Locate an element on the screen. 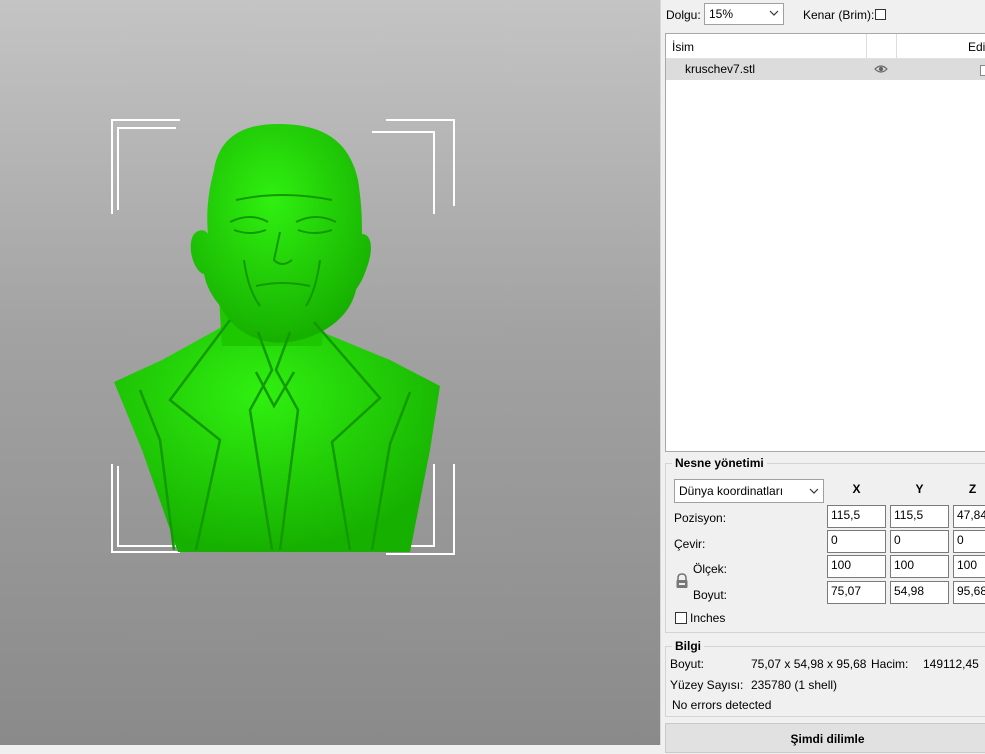 Image resolution: width=985 pixels, height=754 pixels. scale-y-input: 100 is located at coordinates (919, 566).